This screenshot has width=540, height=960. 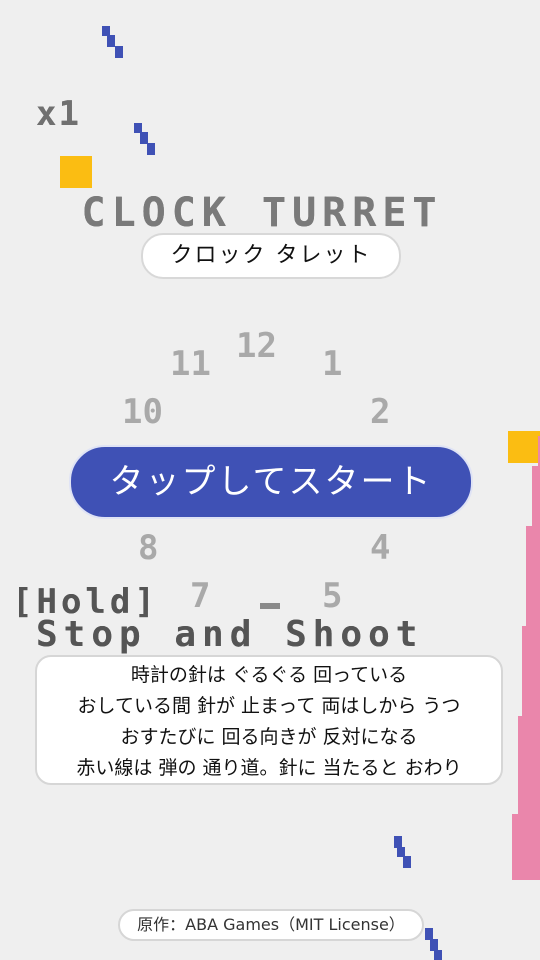 What do you see at coordinates (269, 737) in the screenshot?
I see `instruction-line: おすたびに 回る向きが 反対になる` at bounding box center [269, 737].